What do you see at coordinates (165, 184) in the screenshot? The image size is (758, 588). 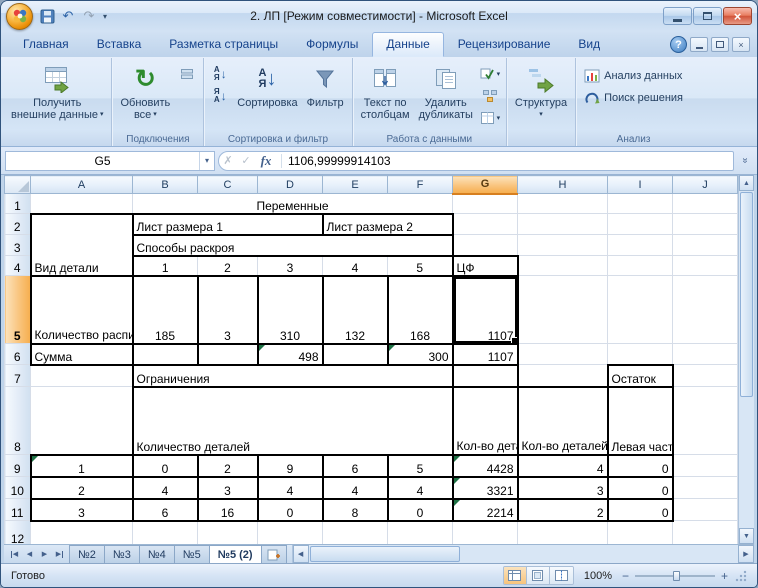 I see `column-header-b: B` at bounding box center [165, 184].